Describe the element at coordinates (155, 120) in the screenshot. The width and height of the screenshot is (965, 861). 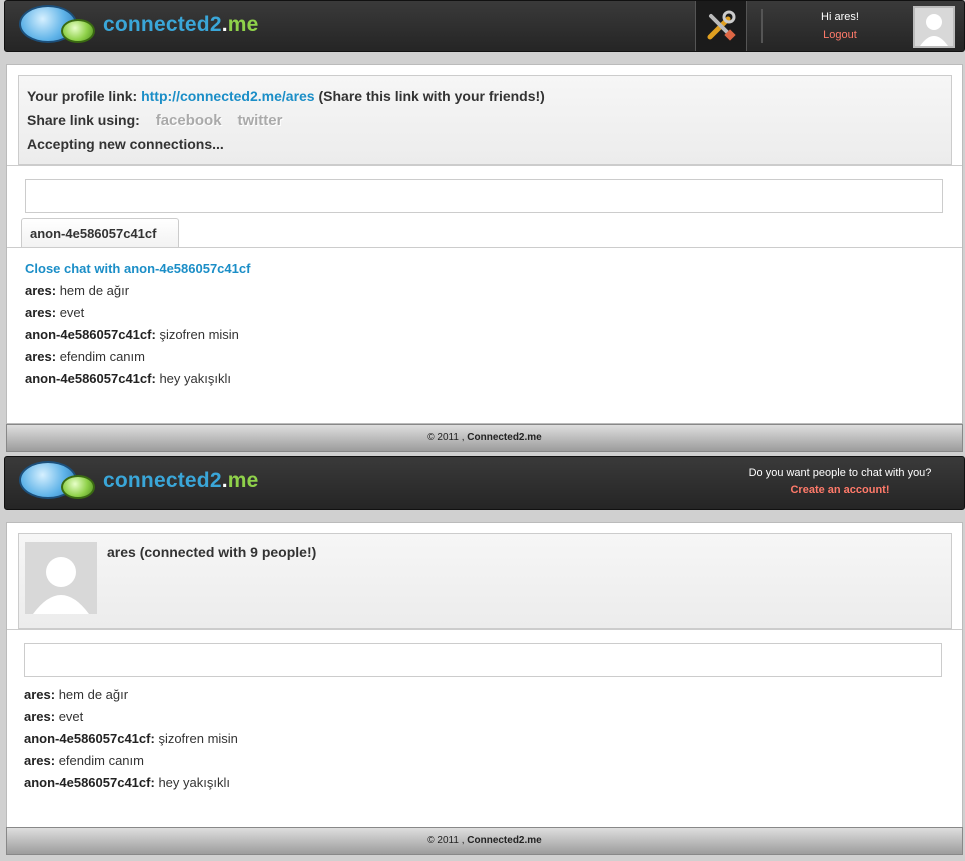
I see `share-line: Share link using: facebook twitter` at that location.